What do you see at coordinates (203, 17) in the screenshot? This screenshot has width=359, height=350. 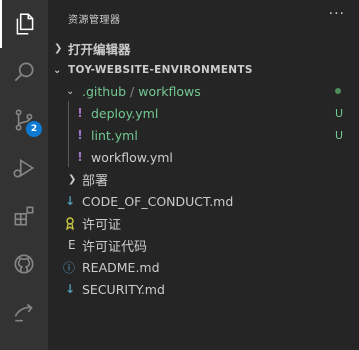 I see `explorer-header: 资源管理器 ···` at bounding box center [203, 17].